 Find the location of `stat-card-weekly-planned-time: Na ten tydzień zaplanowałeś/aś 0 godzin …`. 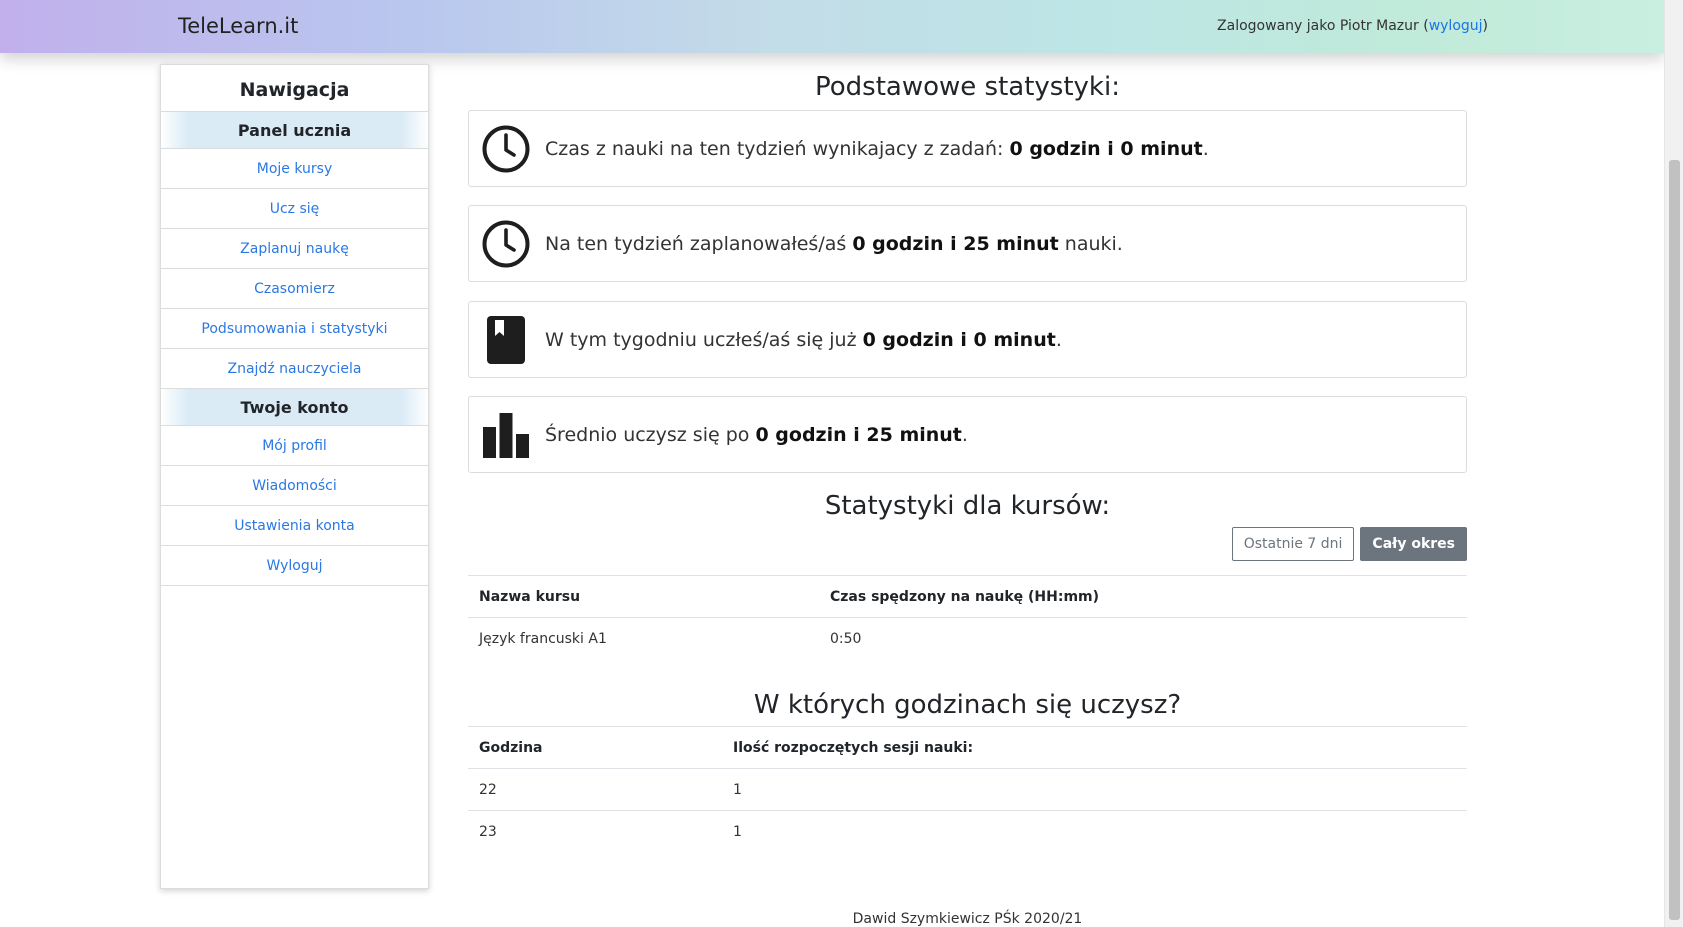

stat-card-weekly-planned-time: Na ten tydzień zaplanowałeś/aś 0 godzin … is located at coordinates (967, 243).